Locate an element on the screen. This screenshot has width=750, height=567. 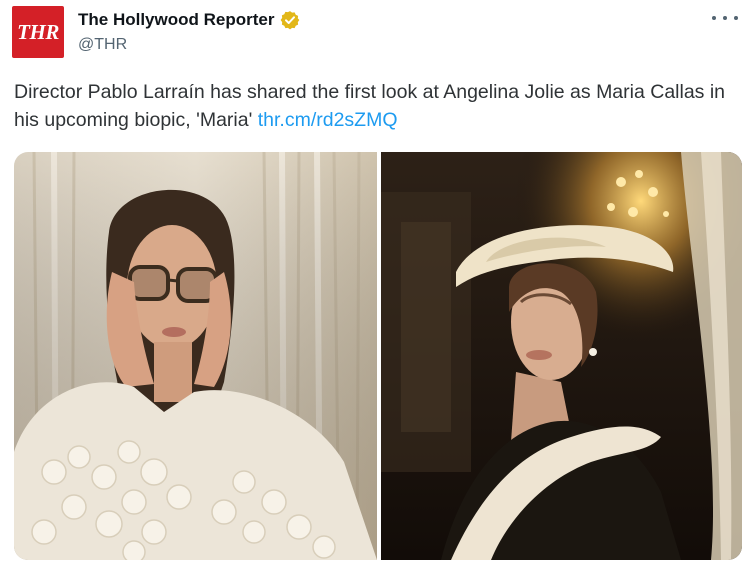
avatar-logo-text: THR is located at coordinates (38, 31).